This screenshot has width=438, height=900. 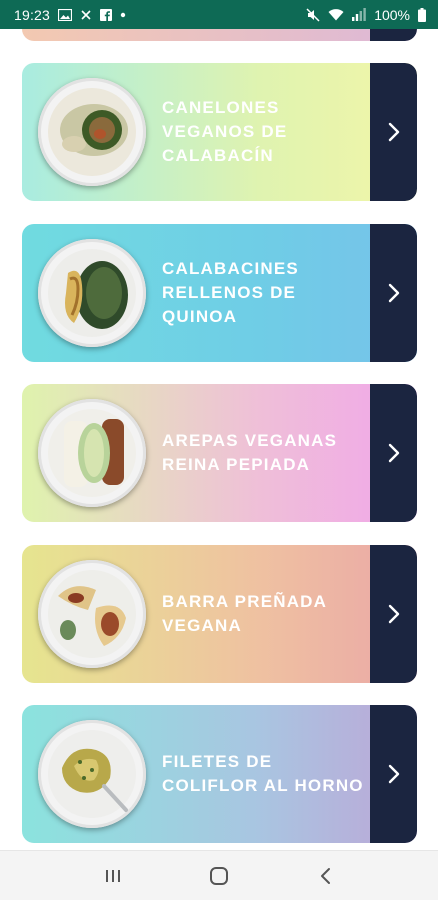 What do you see at coordinates (219, 14) in the screenshot?
I see `status-bar: 19:23 100%` at bounding box center [219, 14].